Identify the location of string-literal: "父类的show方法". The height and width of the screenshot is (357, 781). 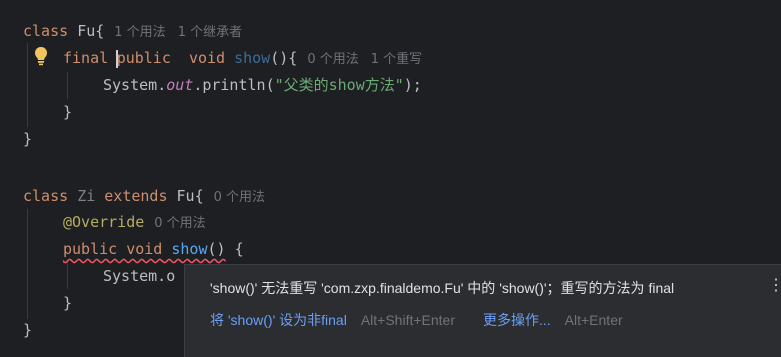
(339, 85).